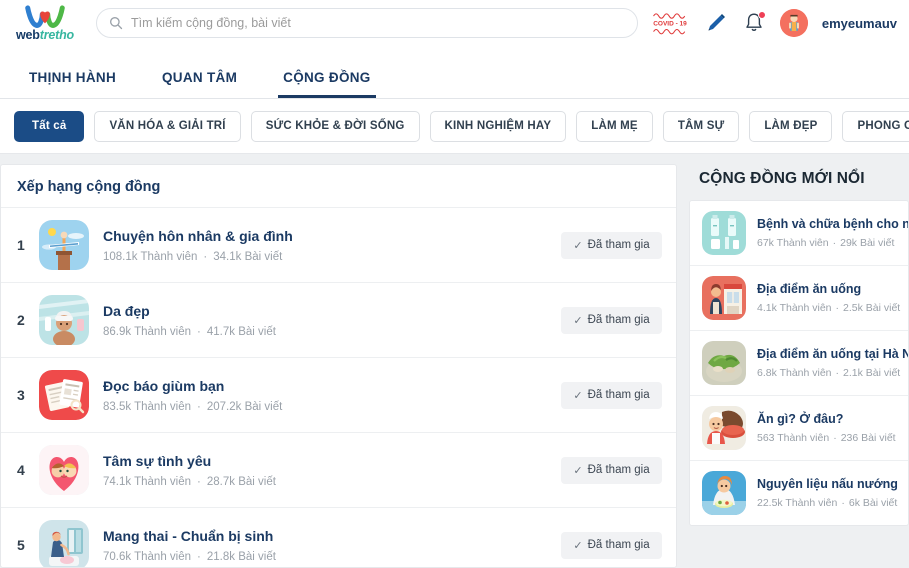  I want to click on rank-number: 5, so click(21, 545).